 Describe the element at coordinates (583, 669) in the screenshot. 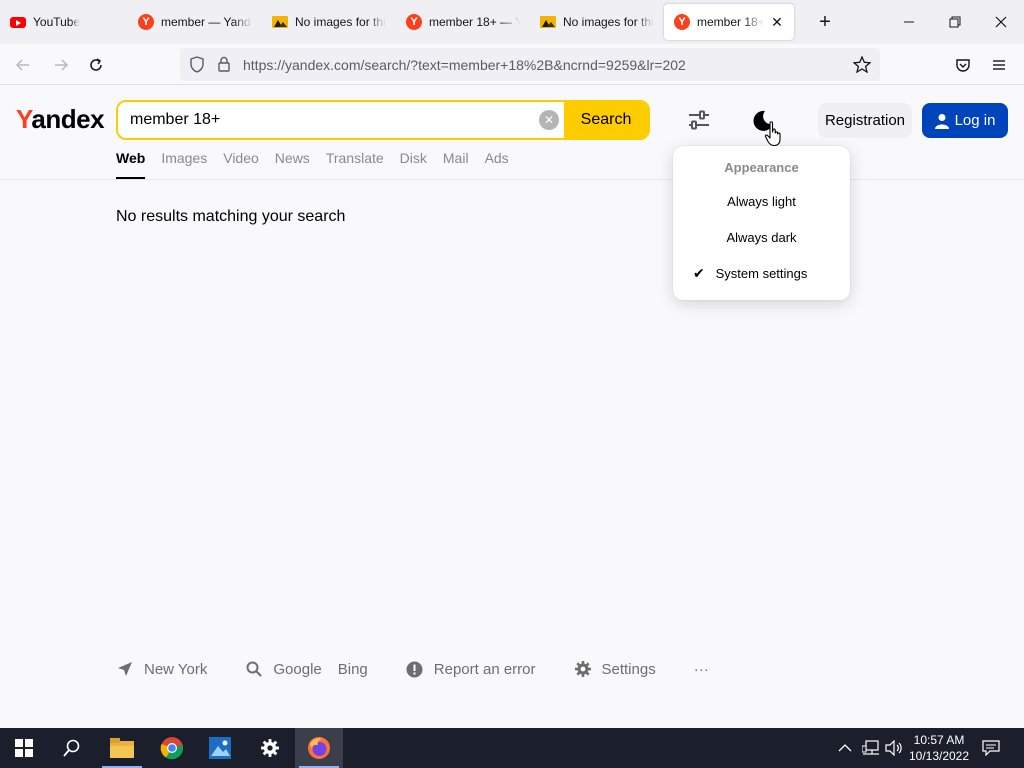

I see `gear-icon` at that location.